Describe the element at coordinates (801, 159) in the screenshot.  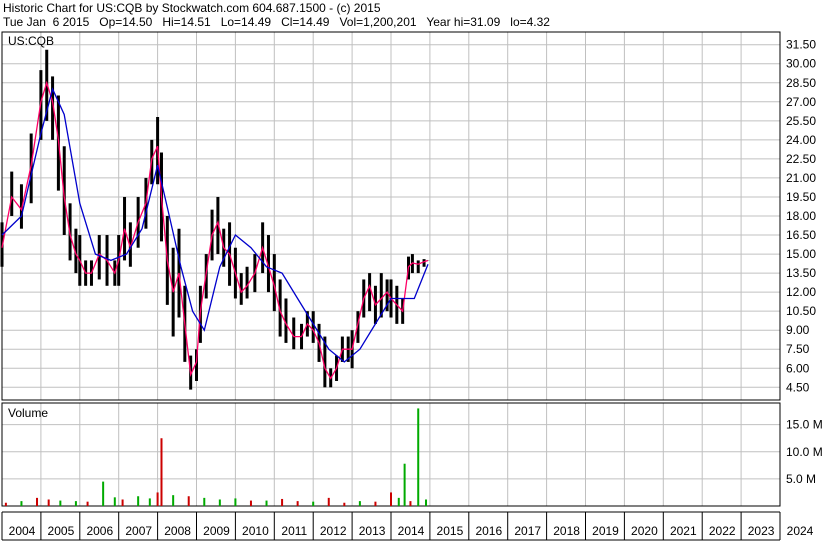
I see `price-tick-label: 22.50` at that location.